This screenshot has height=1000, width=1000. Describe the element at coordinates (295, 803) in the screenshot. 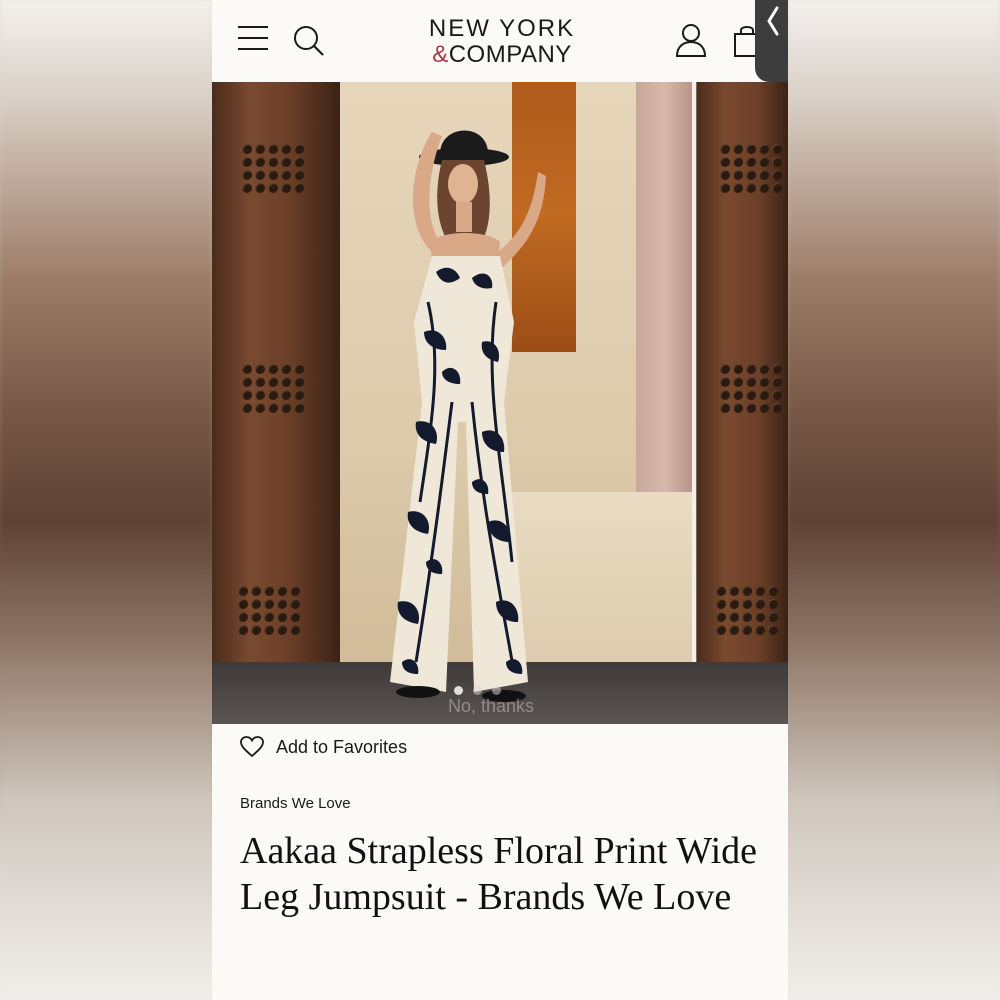

I see `brand-link: Brands We Love` at that location.